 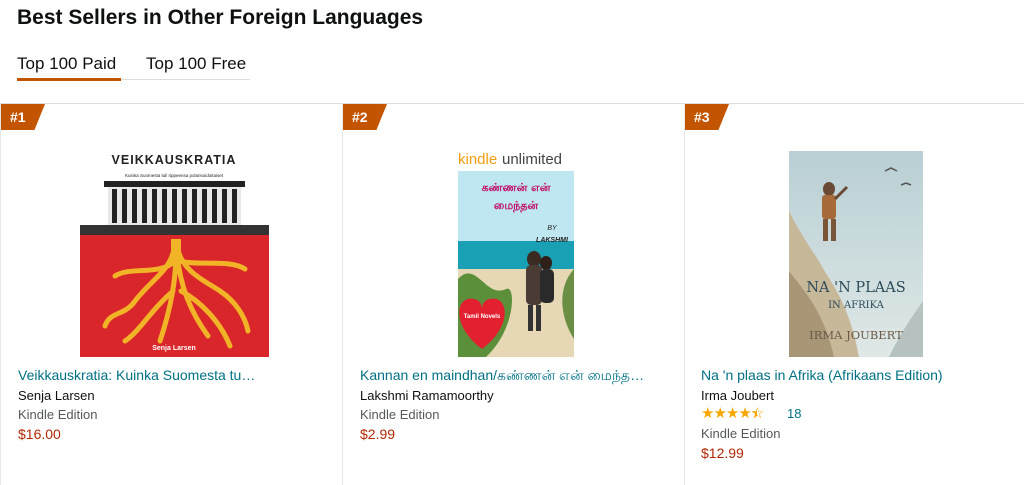 What do you see at coordinates (737, 395) in the screenshot?
I see `product-author: Irma Joubert` at bounding box center [737, 395].